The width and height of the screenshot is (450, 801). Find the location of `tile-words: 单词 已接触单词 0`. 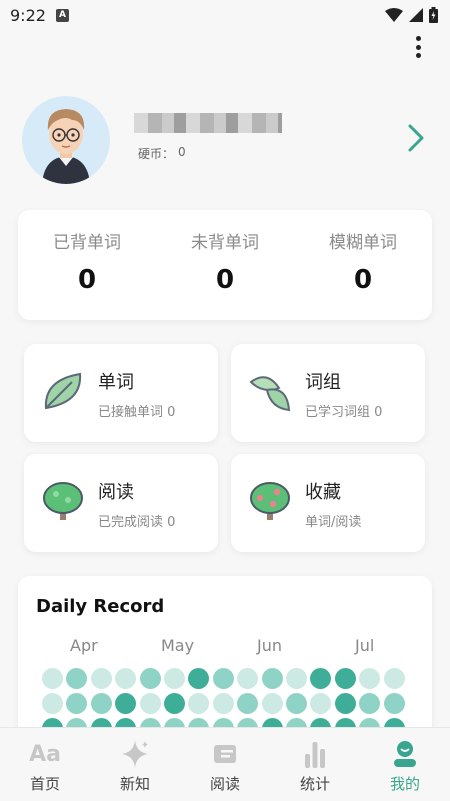

tile-words: 单词 已接触单词 0 is located at coordinates (121, 393).